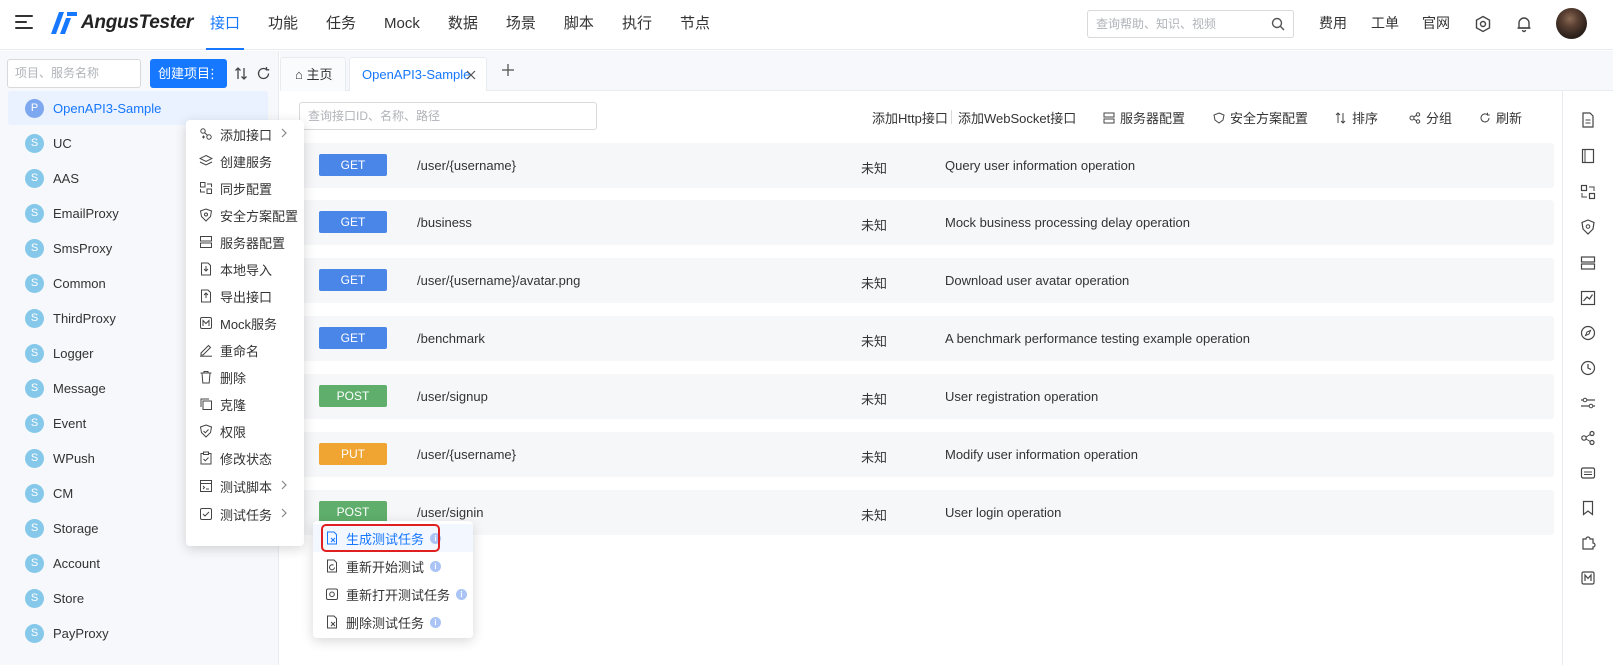 The width and height of the screenshot is (1613, 665). I want to click on submenu-restart-test: 重新开始测试 i, so click(393, 566).